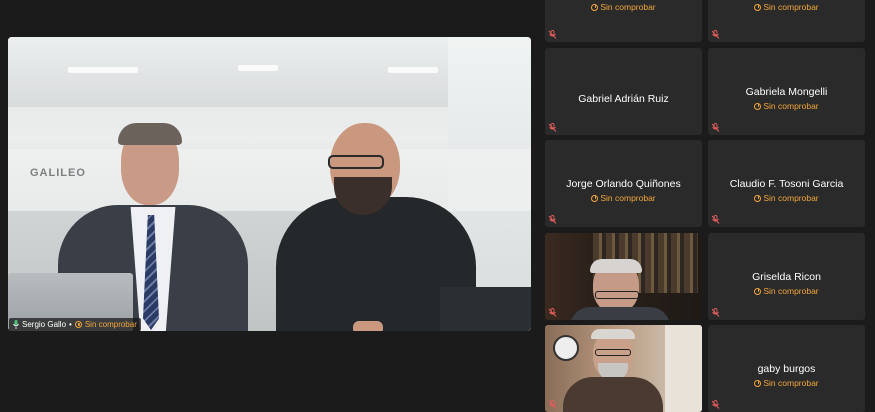 The width and height of the screenshot is (875, 412). What do you see at coordinates (269, 180) in the screenshot?
I see `frosted-glass` at bounding box center [269, 180].